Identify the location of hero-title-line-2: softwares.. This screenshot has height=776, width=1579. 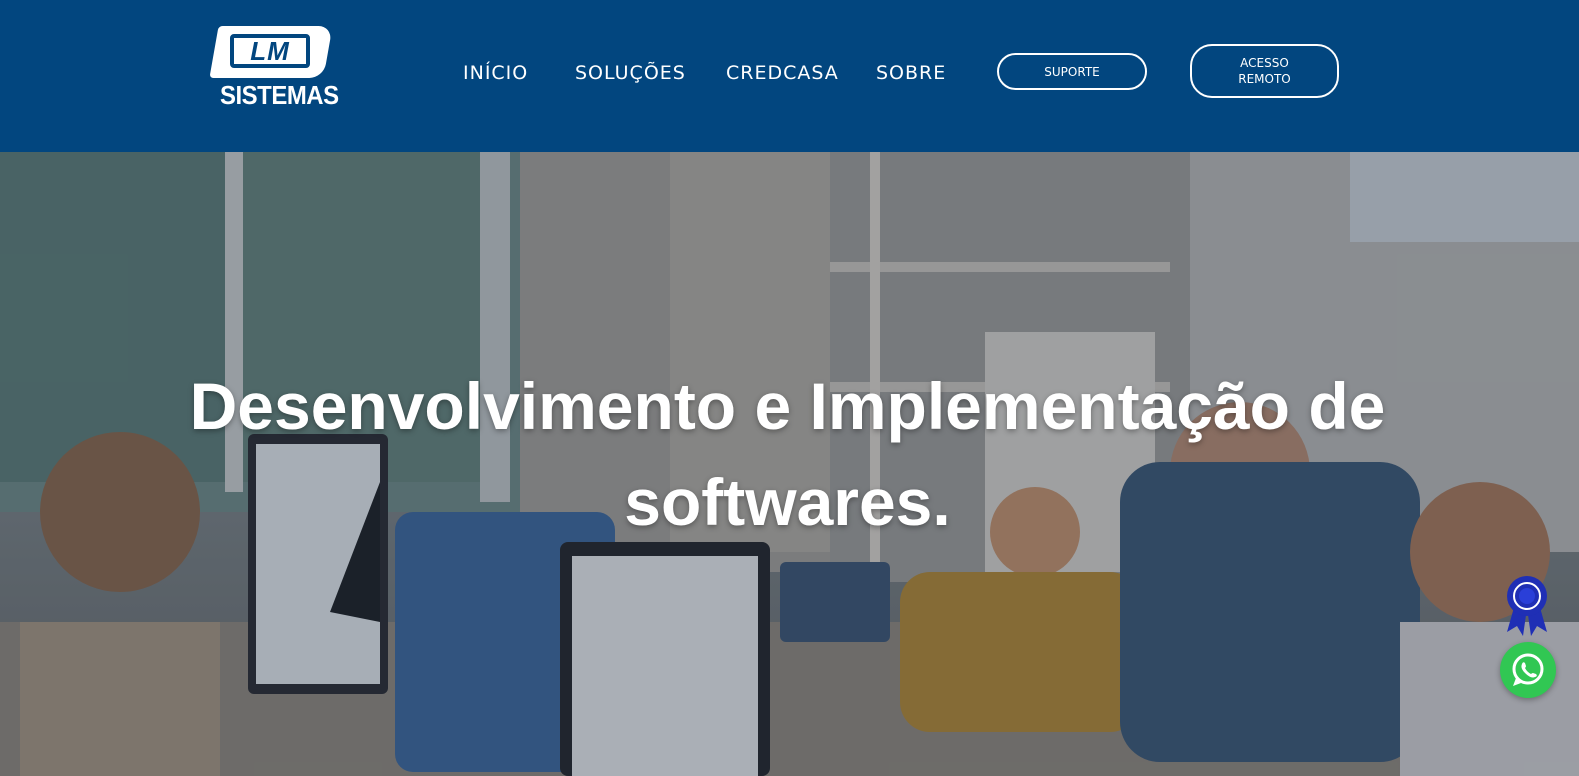
(787, 502).